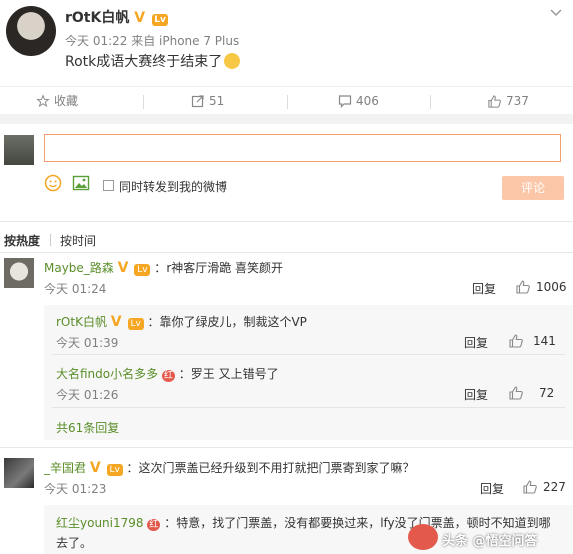 The width and height of the screenshot is (573, 554). What do you see at coordinates (108, 185) in the screenshot?
I see `repost-checkbox` at bounding box center [108, 185].